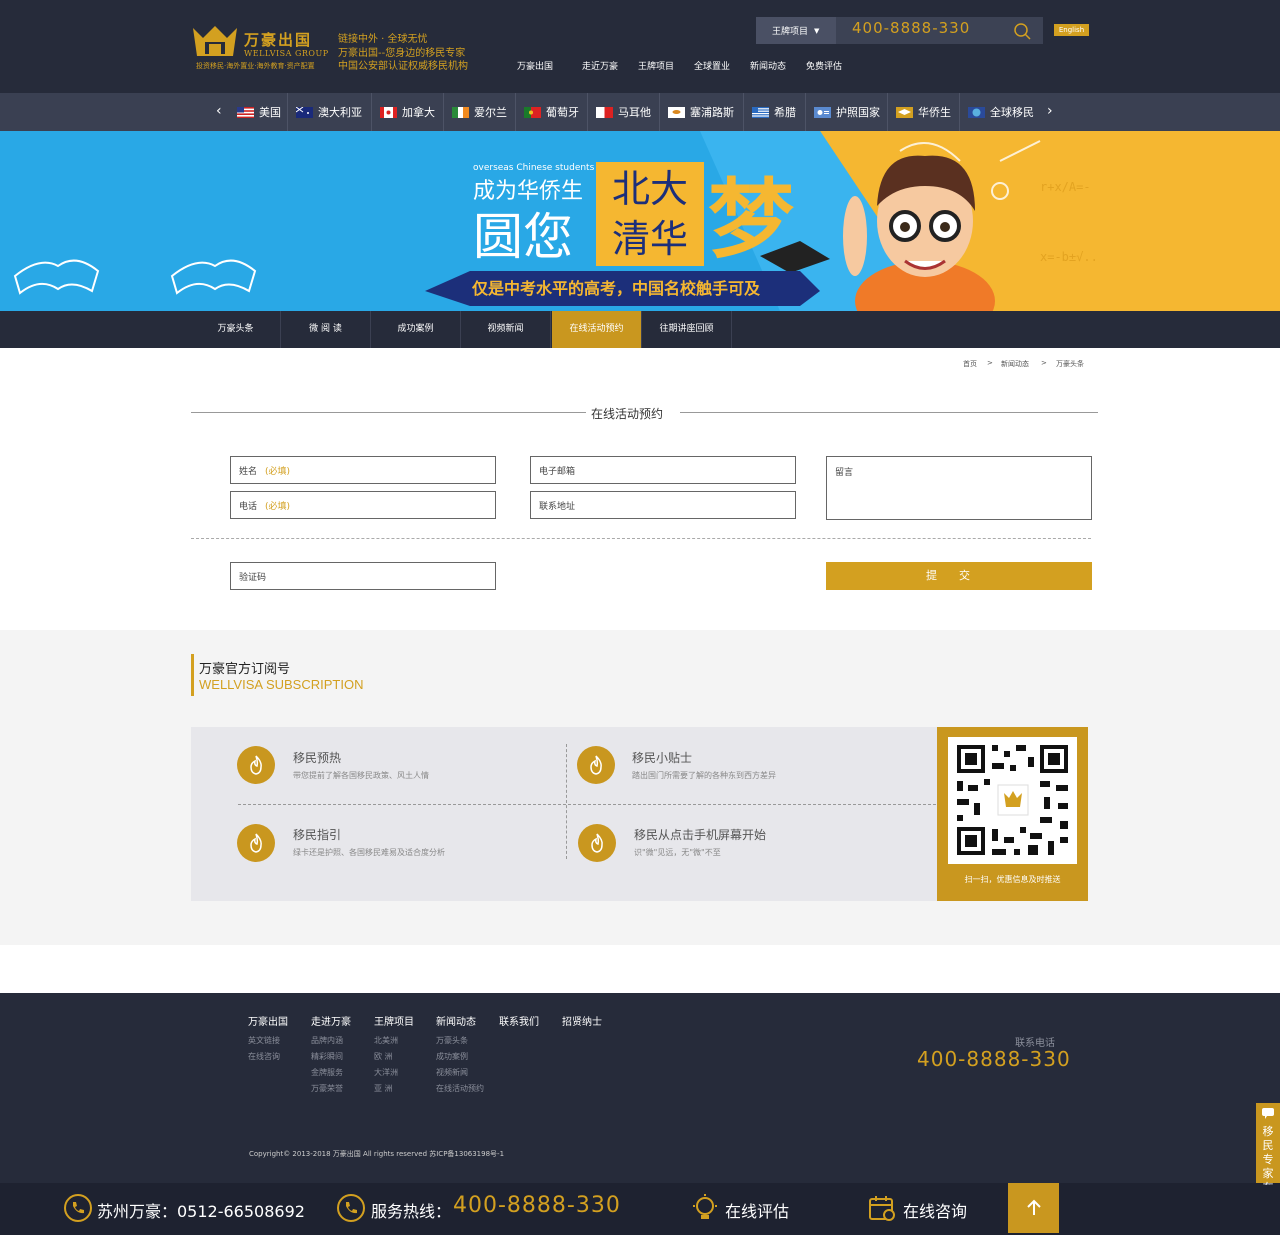  Describe the element at coordinates (248, 506) in the screenshot. I see `phone-label: 电话` at that location.